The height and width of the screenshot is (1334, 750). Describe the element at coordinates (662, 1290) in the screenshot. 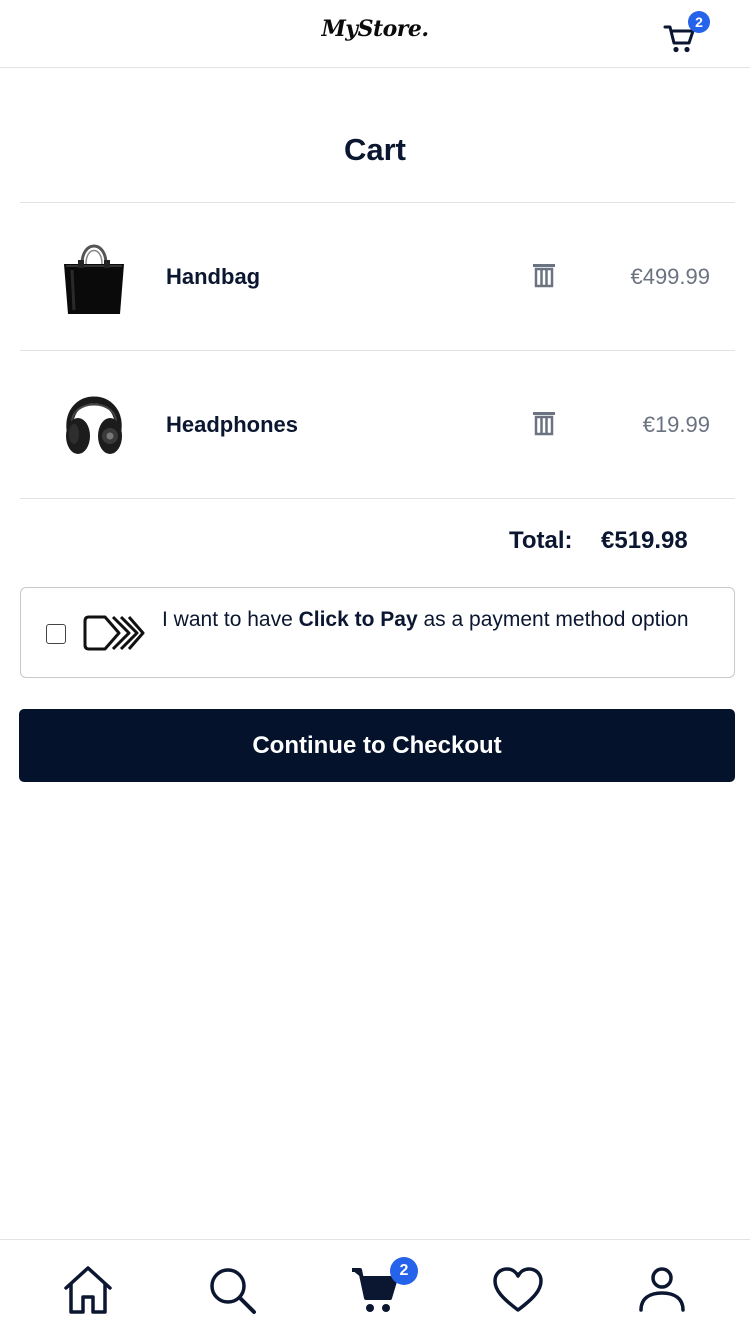

I see `user-icon` at that location.